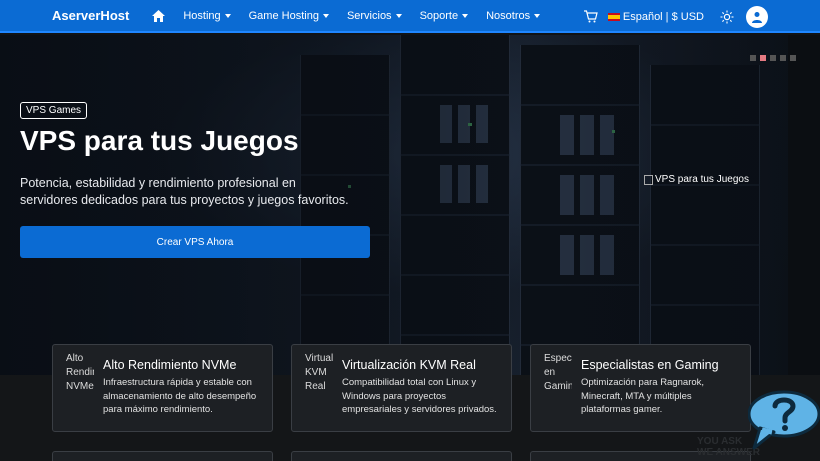  I want to click on nav-servicios-label: Servicios, so click(369, 15).